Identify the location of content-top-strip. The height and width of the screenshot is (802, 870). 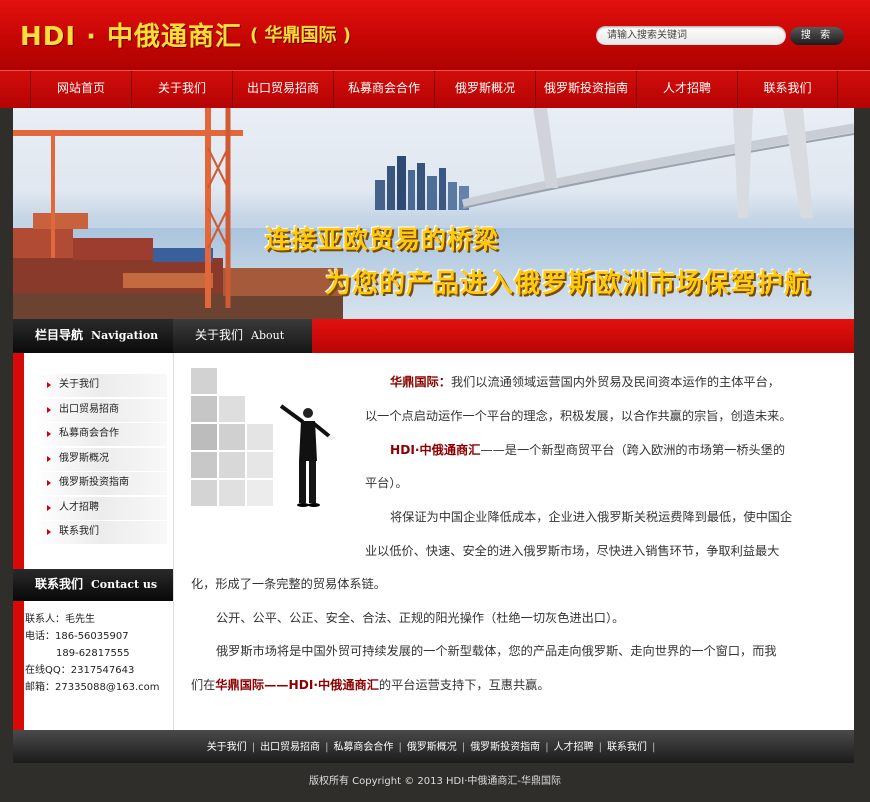
(583, 336).